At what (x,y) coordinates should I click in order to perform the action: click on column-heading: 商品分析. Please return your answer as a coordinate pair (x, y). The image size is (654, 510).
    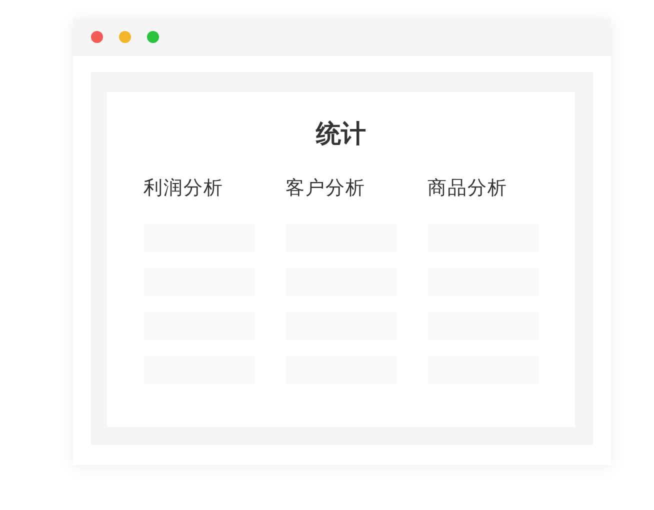
    Looking at the image, I should click on (468, 188).